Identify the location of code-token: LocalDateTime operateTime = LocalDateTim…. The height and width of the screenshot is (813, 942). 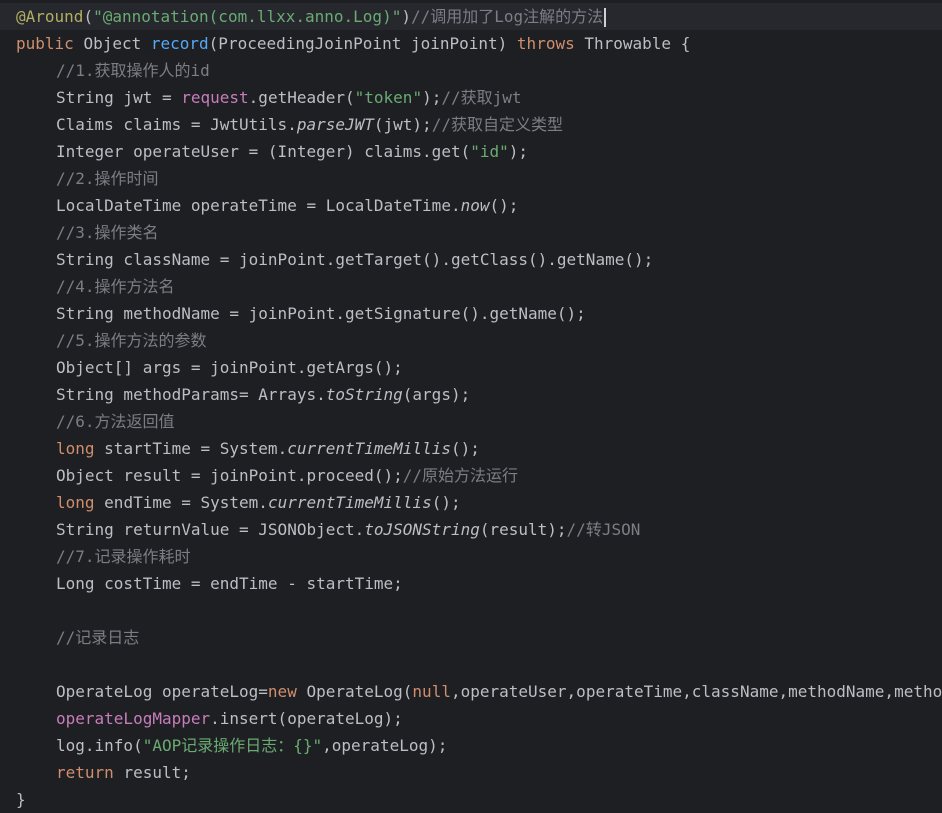
(258, 205).